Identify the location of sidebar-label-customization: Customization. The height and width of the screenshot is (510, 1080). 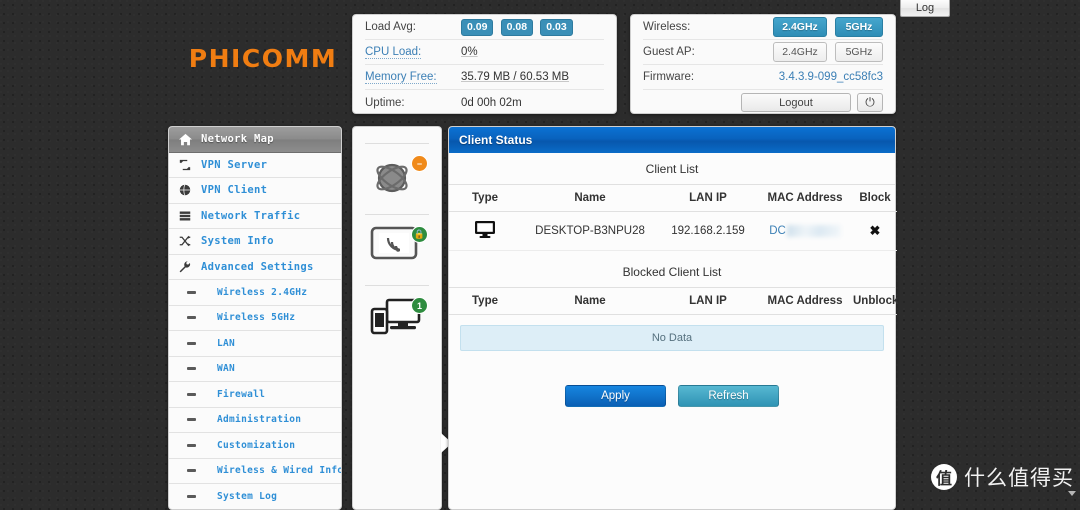
(256, 445).